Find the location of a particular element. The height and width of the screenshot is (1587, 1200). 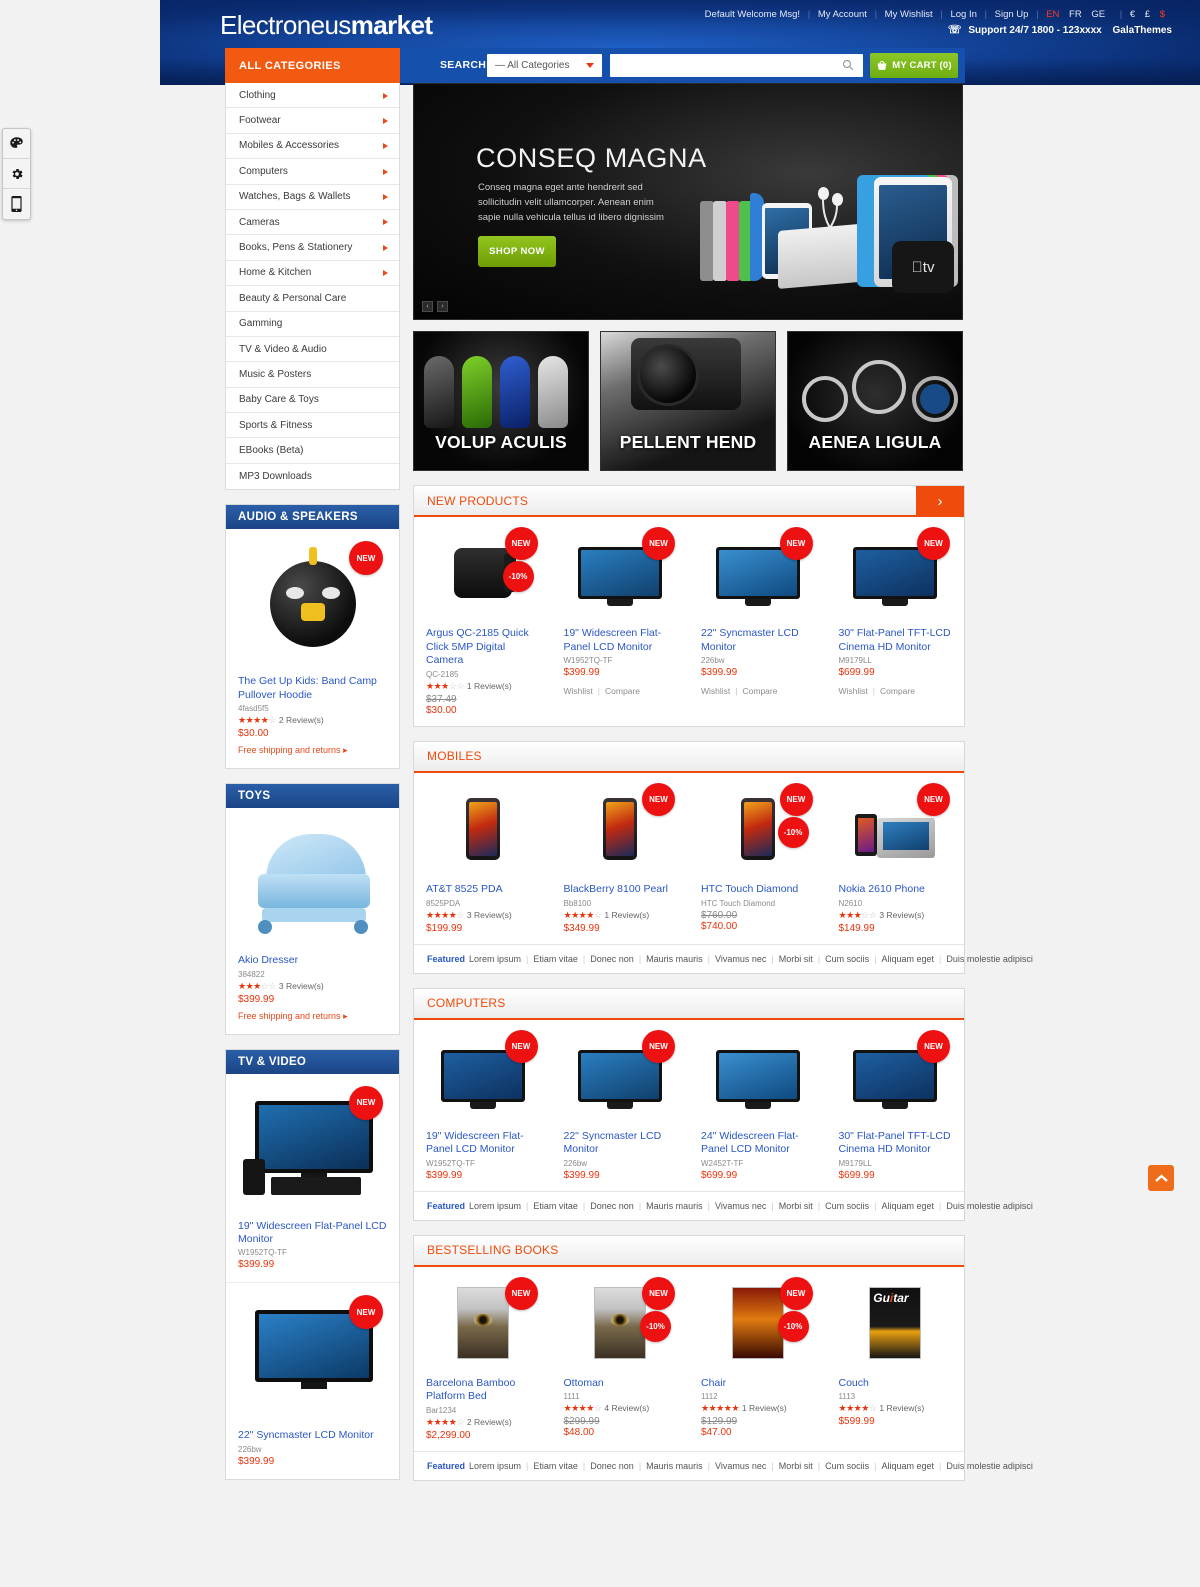

site-logo: Electroneusmarket is located at coordinates (326, 25).